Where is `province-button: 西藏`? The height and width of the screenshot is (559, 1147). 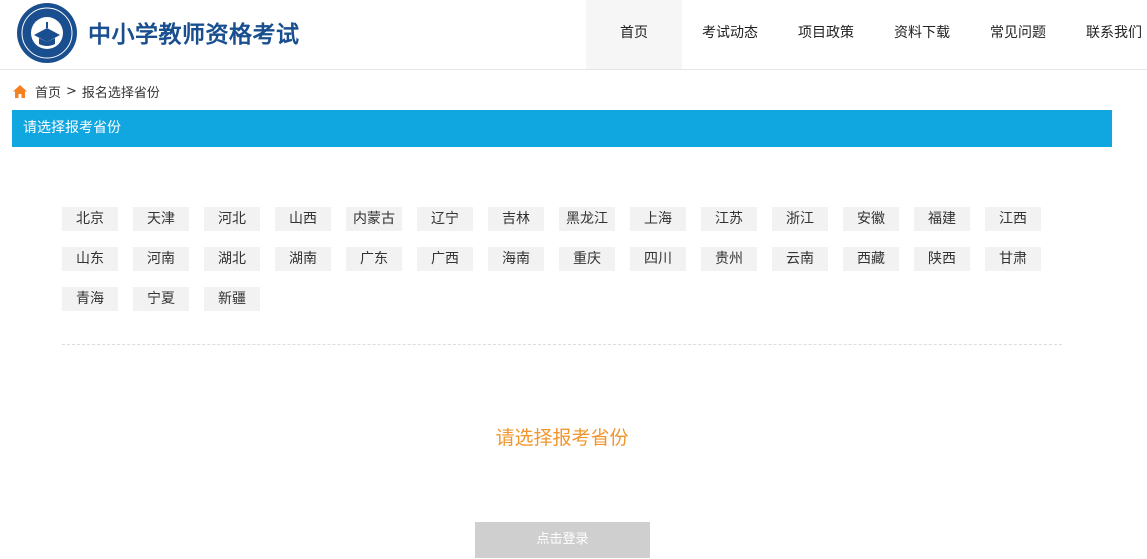 province-button: 西藏 is located at coordinates (871, 259).